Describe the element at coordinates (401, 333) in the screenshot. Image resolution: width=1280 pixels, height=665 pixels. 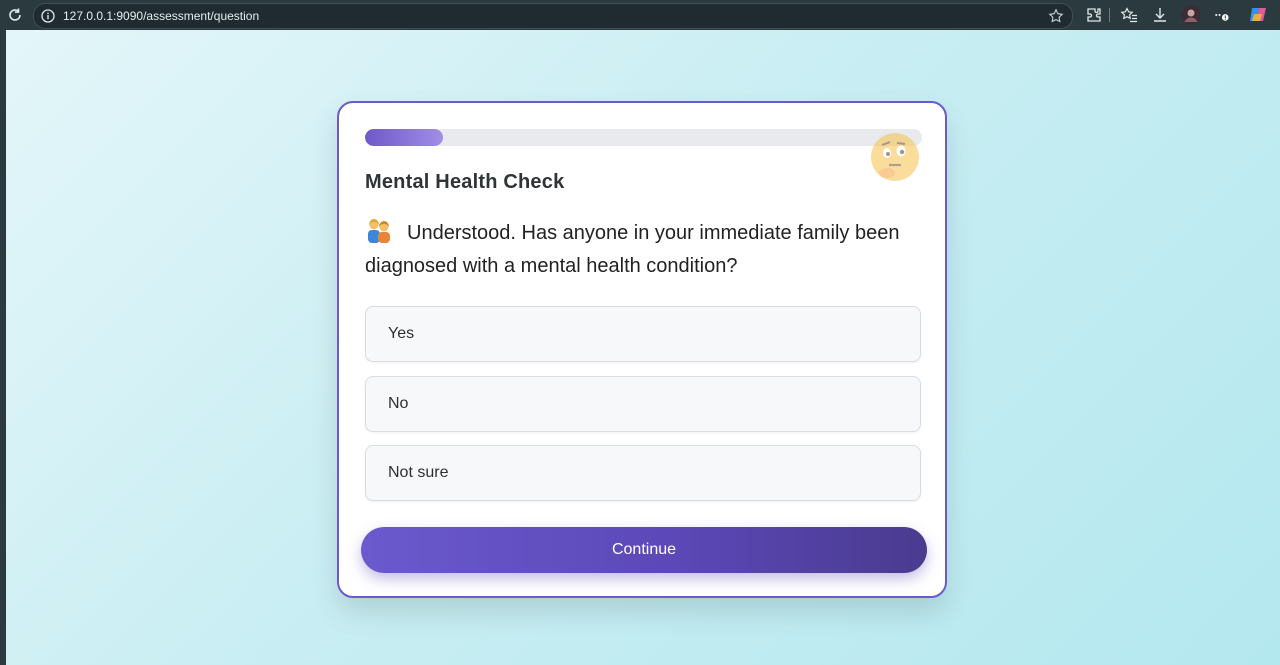
I see `option-label: Yes` at that location.